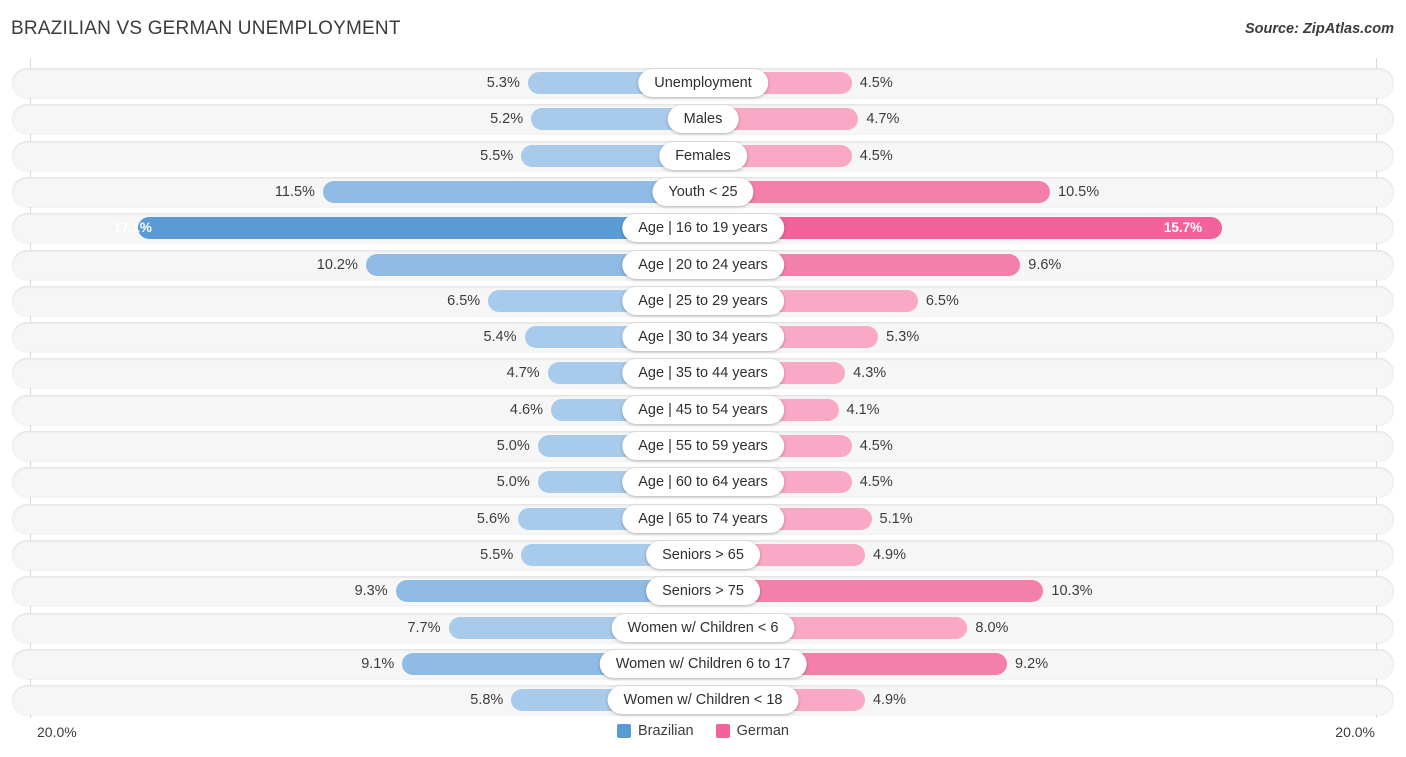 The width and height of the screenshot is (1406, 757). Describe the element at coordinates (507, 119) in the screenshot. I see `value-label-brazilian: 5.2%` at that location.